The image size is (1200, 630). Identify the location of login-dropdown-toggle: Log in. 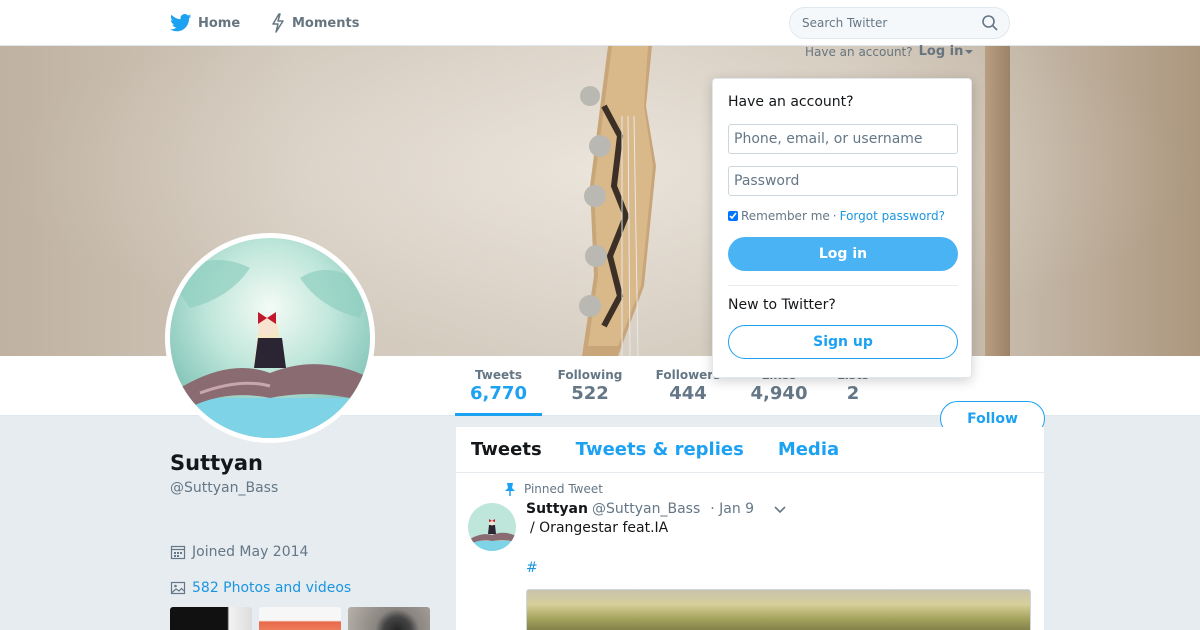
(946, 51).